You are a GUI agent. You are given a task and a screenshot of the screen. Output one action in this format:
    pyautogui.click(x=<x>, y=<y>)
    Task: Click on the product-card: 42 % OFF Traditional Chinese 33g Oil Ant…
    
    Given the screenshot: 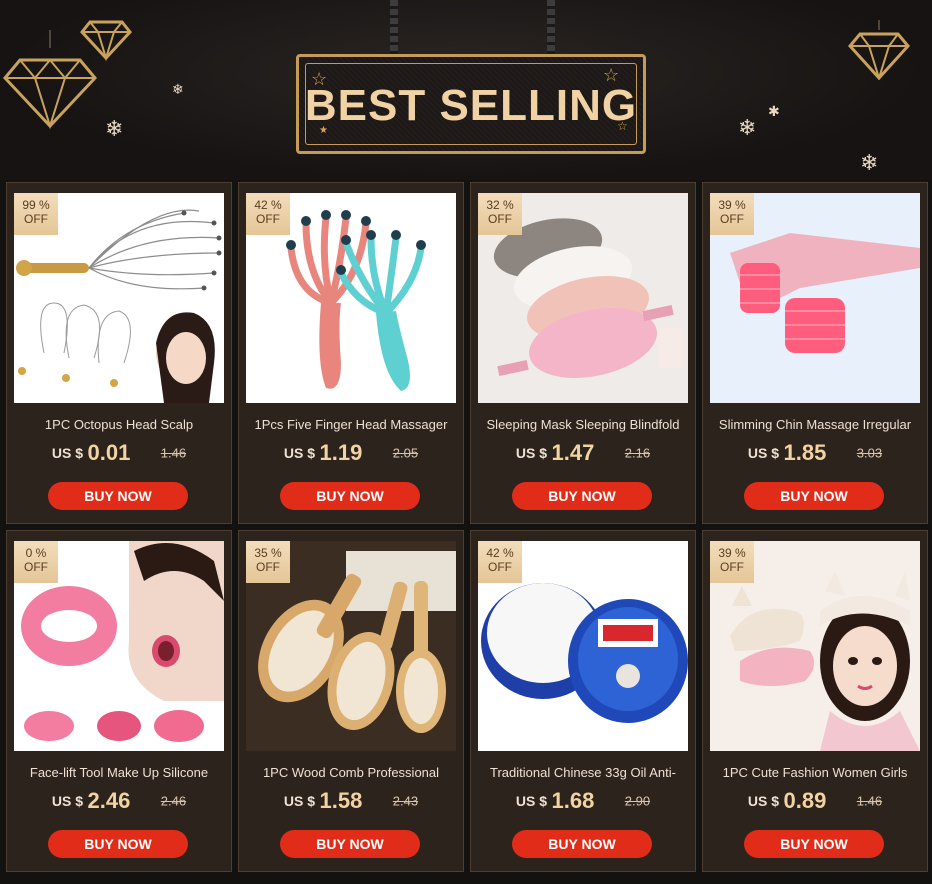 What is the action you would take?
    pyautogui.click(x=583, y=701)
    